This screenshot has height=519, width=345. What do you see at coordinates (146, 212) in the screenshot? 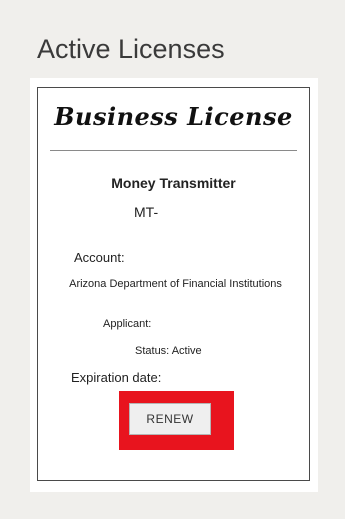
I see `license-number: MT-` at bounding box center [146, 212].